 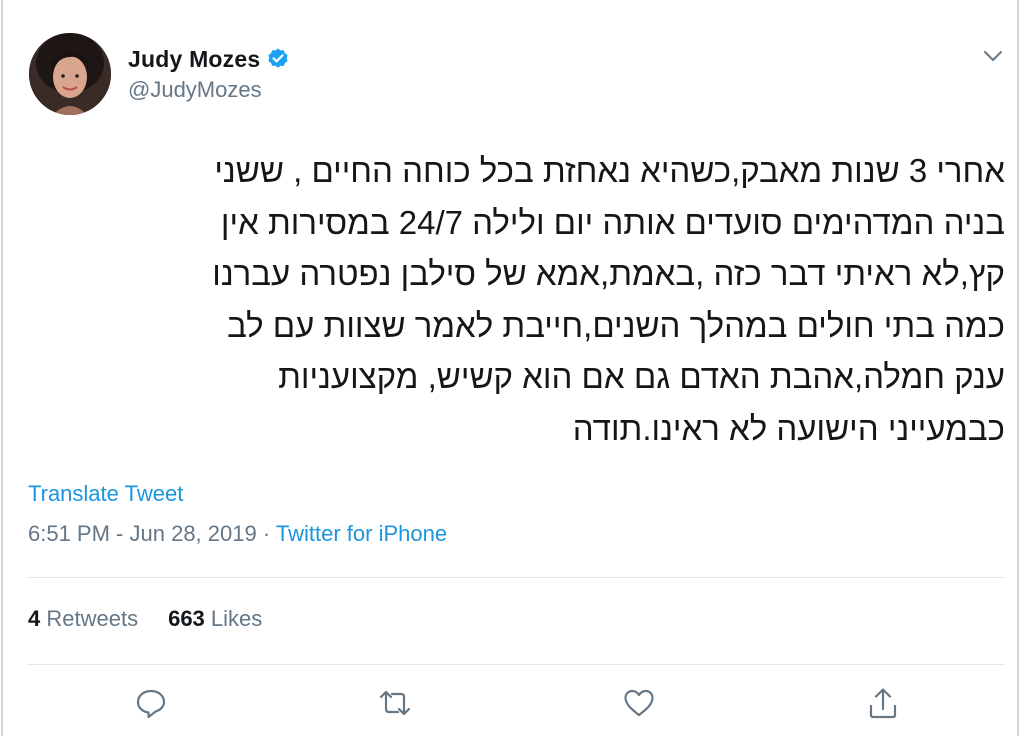 I want to click on display-name-row: Judy Mozes, so click(x=209, y=59).